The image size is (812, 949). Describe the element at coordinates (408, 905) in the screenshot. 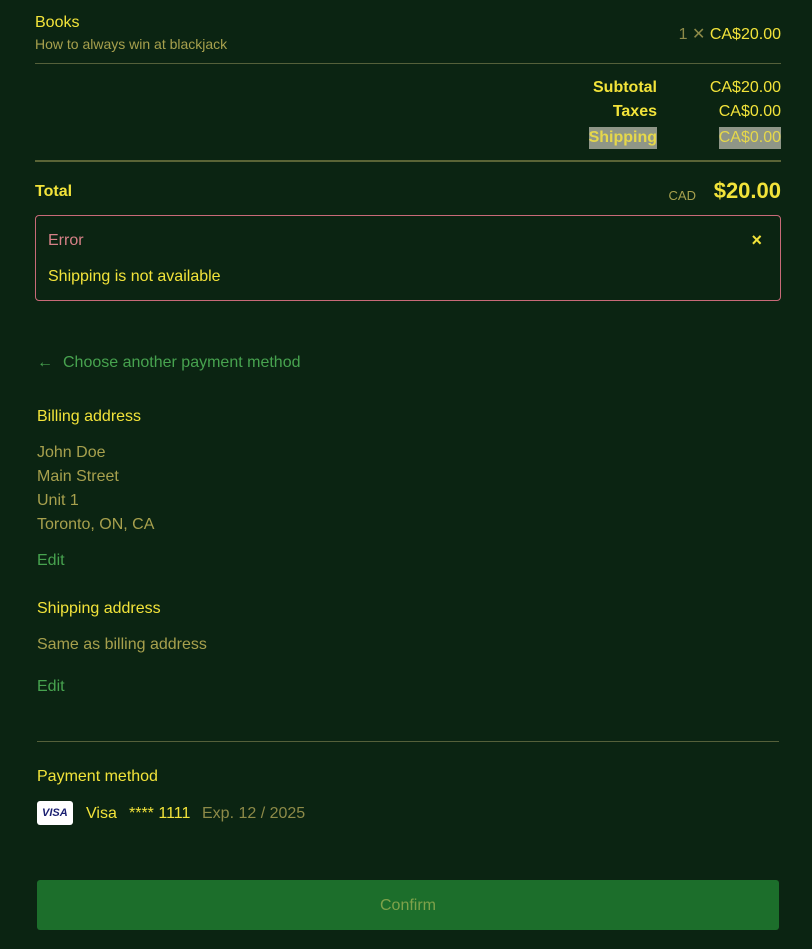

I see `confirm-button: Confirm` at that location.